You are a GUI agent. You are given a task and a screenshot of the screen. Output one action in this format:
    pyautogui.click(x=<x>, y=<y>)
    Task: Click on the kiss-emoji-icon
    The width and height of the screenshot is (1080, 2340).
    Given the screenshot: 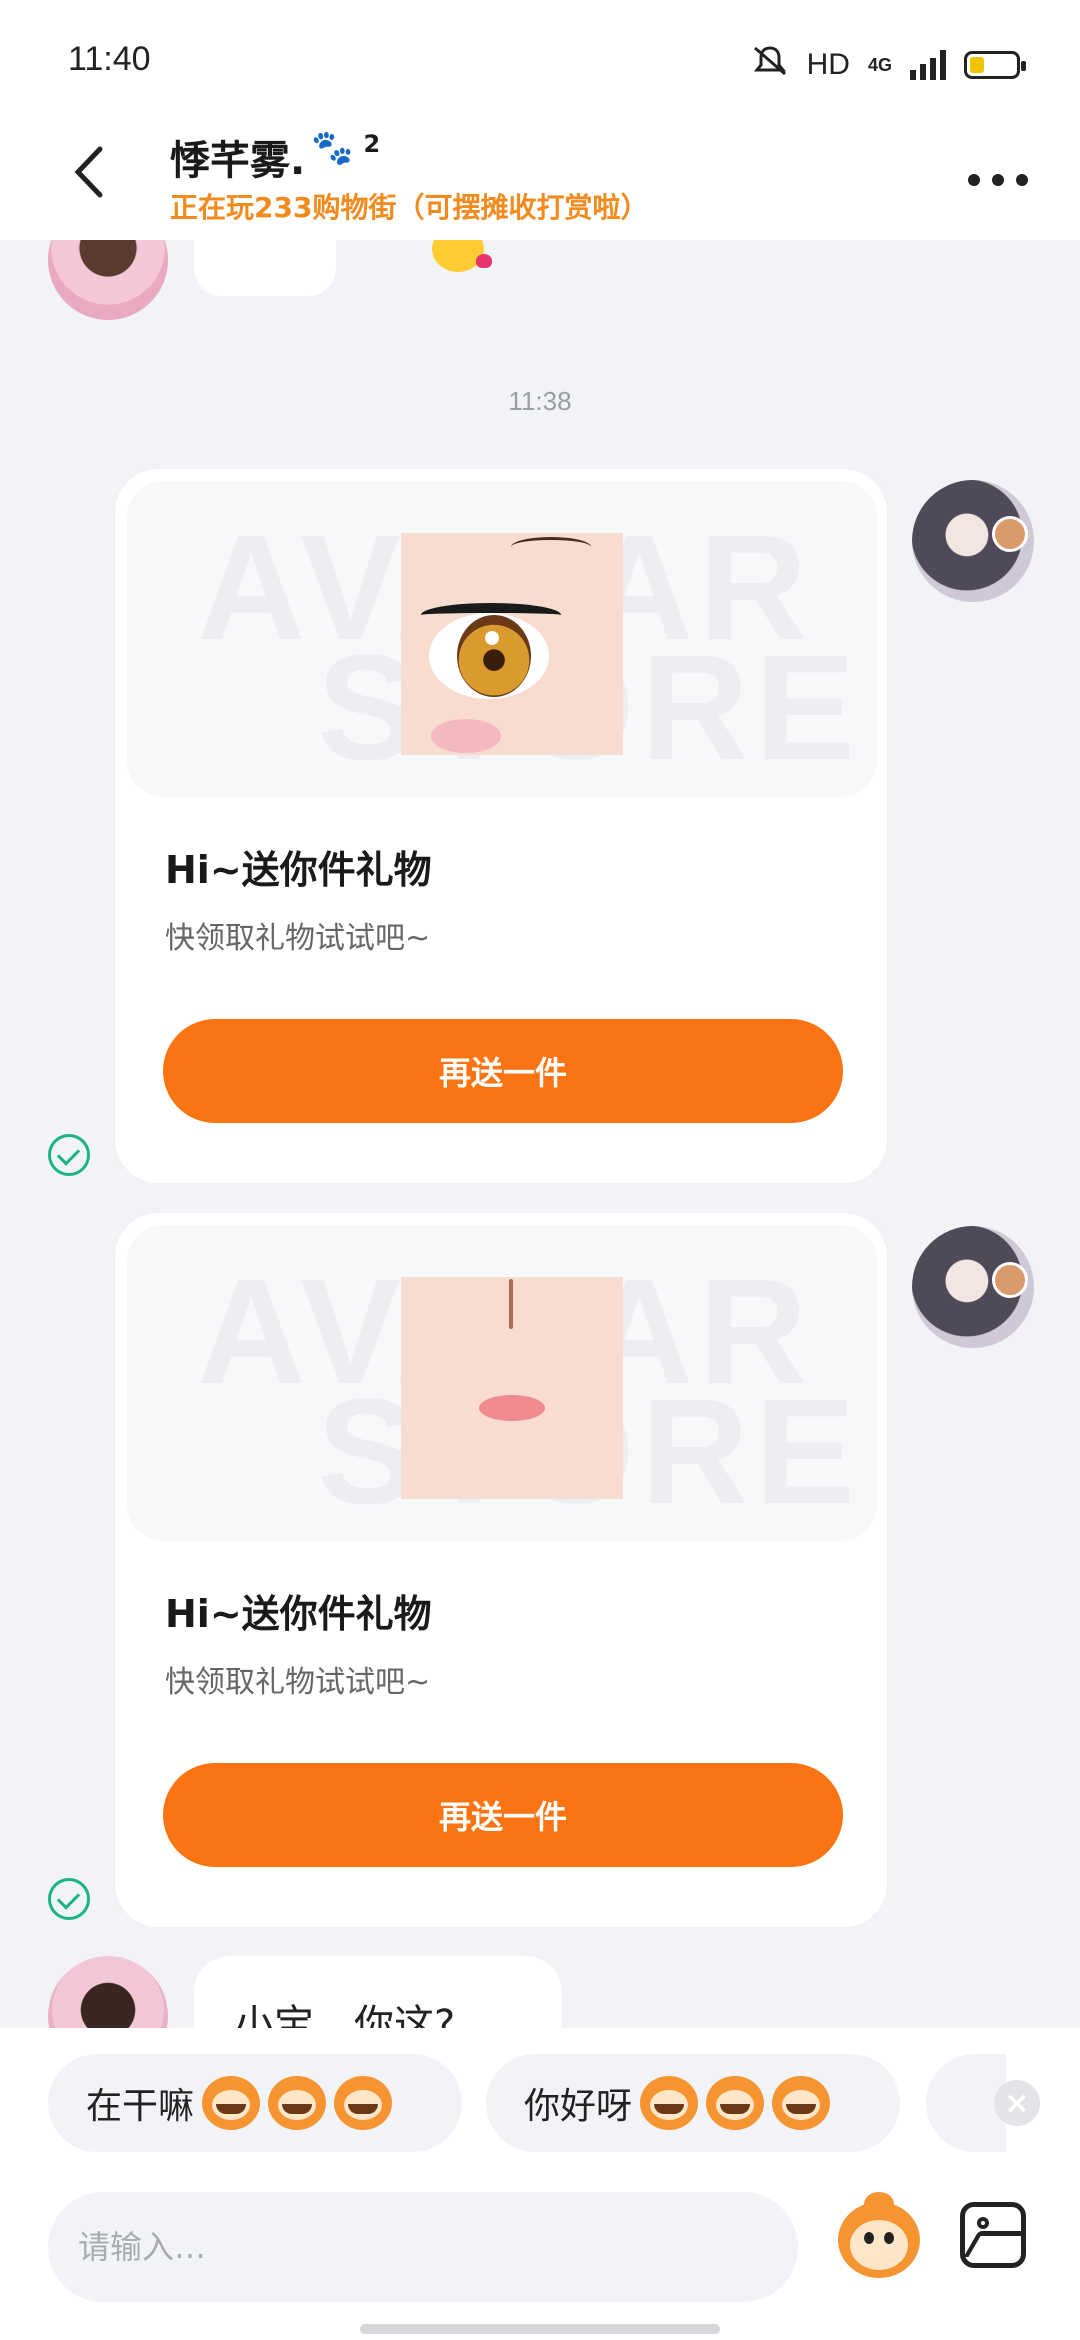 What is the action you would take?
    pyautogui.click(x=462, y=256)
    